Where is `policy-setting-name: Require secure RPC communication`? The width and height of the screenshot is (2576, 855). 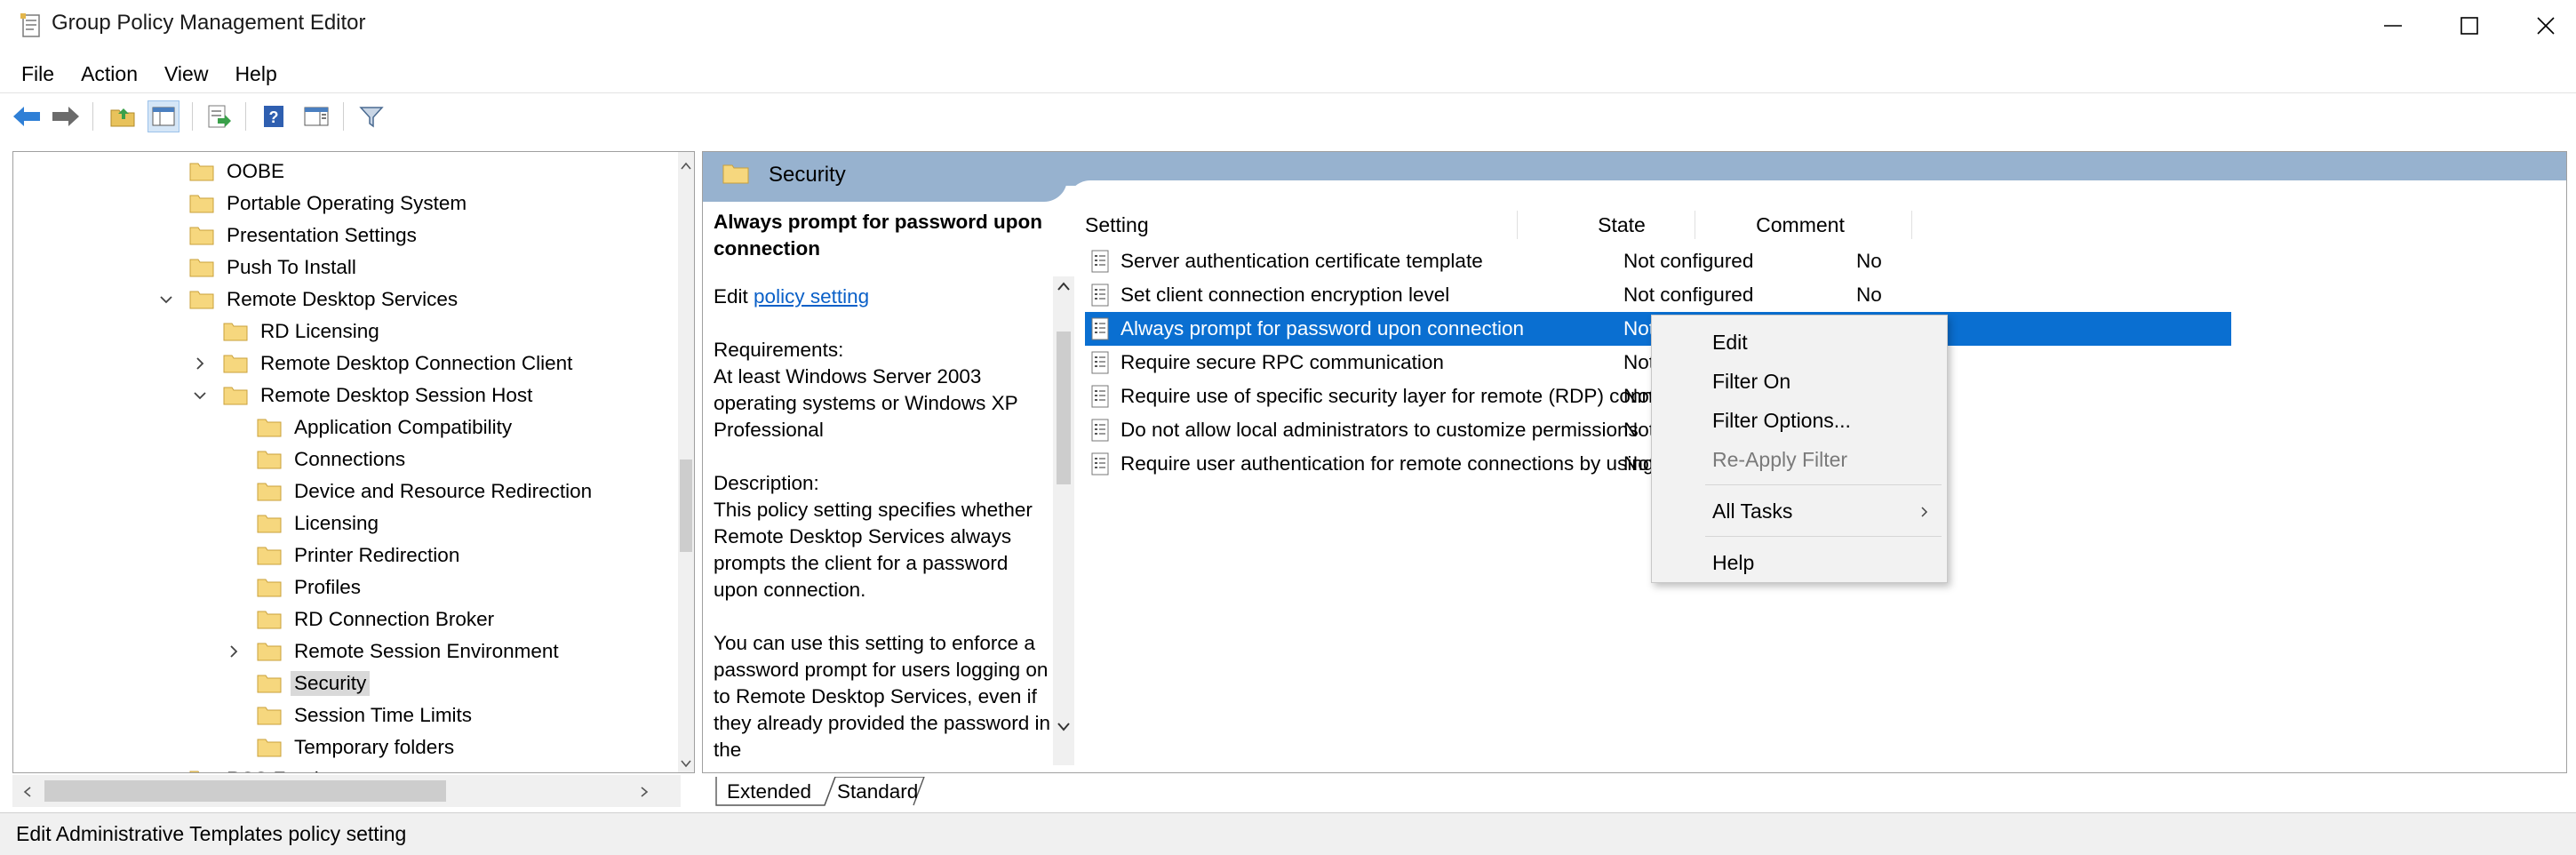
policy-setting-name: Require secure RPC communication is located at coordinates (1282, 362).